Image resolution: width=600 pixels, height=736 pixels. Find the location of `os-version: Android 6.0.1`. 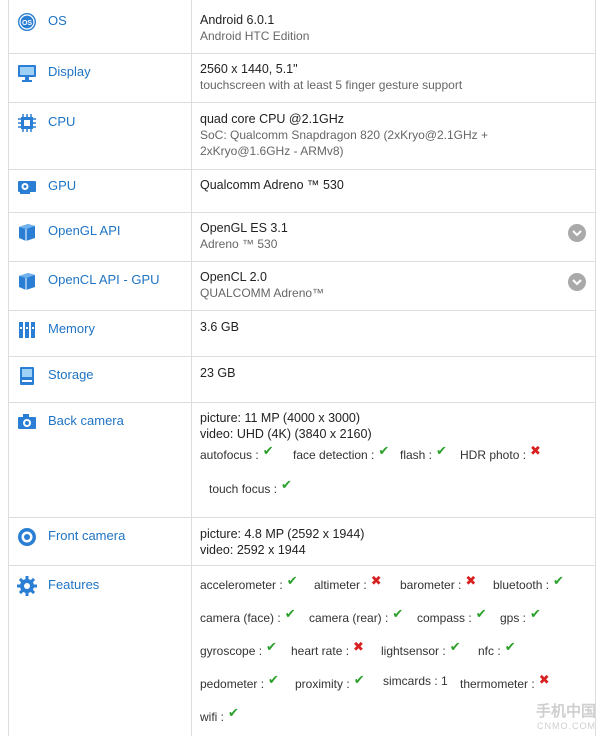

os-version: Android 6.0.1 is located at coordinates (237, 20).